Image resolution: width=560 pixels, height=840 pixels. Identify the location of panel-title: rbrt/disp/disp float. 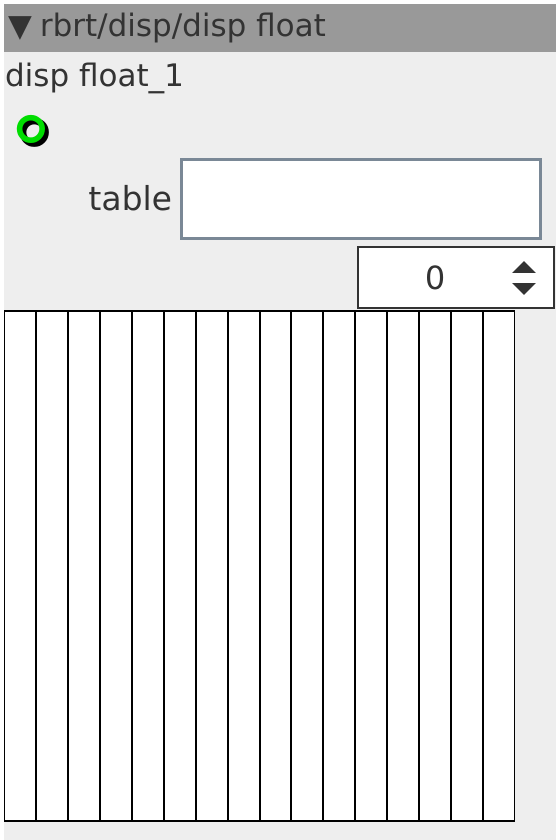
(183, 26).